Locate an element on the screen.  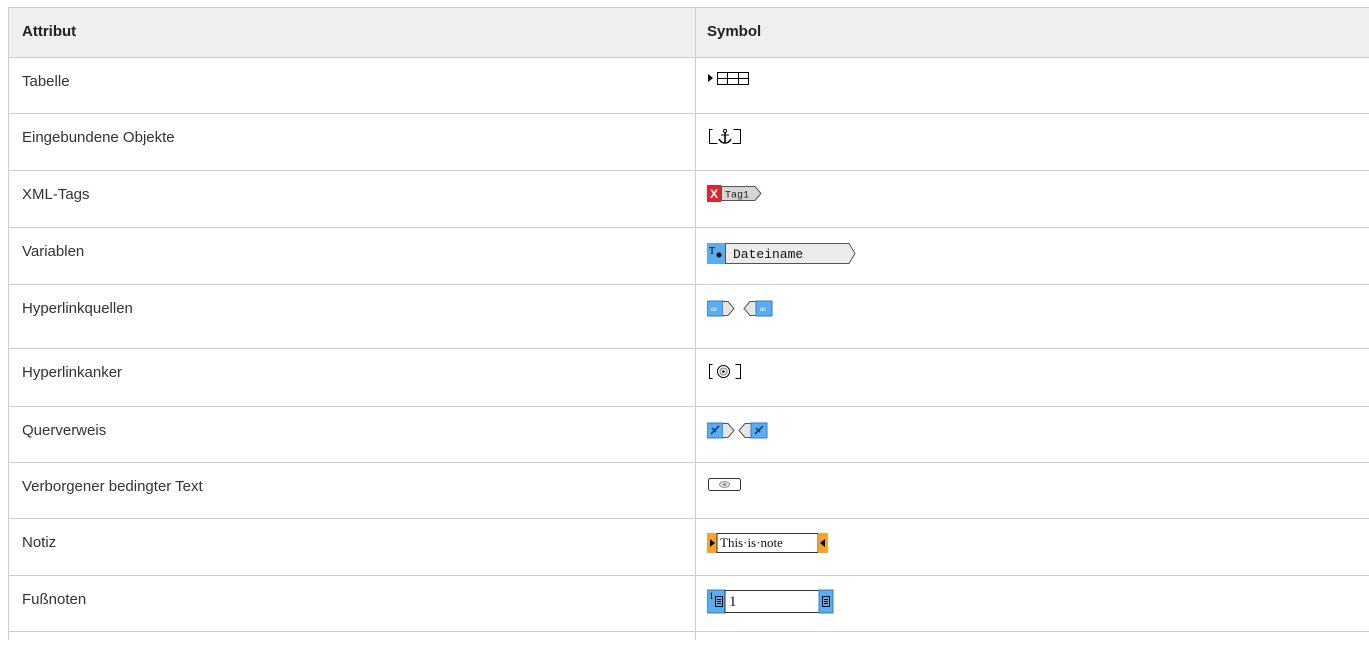
hyperlink-source-icon: ∞ ∞ is located at coordinates (757, 309).